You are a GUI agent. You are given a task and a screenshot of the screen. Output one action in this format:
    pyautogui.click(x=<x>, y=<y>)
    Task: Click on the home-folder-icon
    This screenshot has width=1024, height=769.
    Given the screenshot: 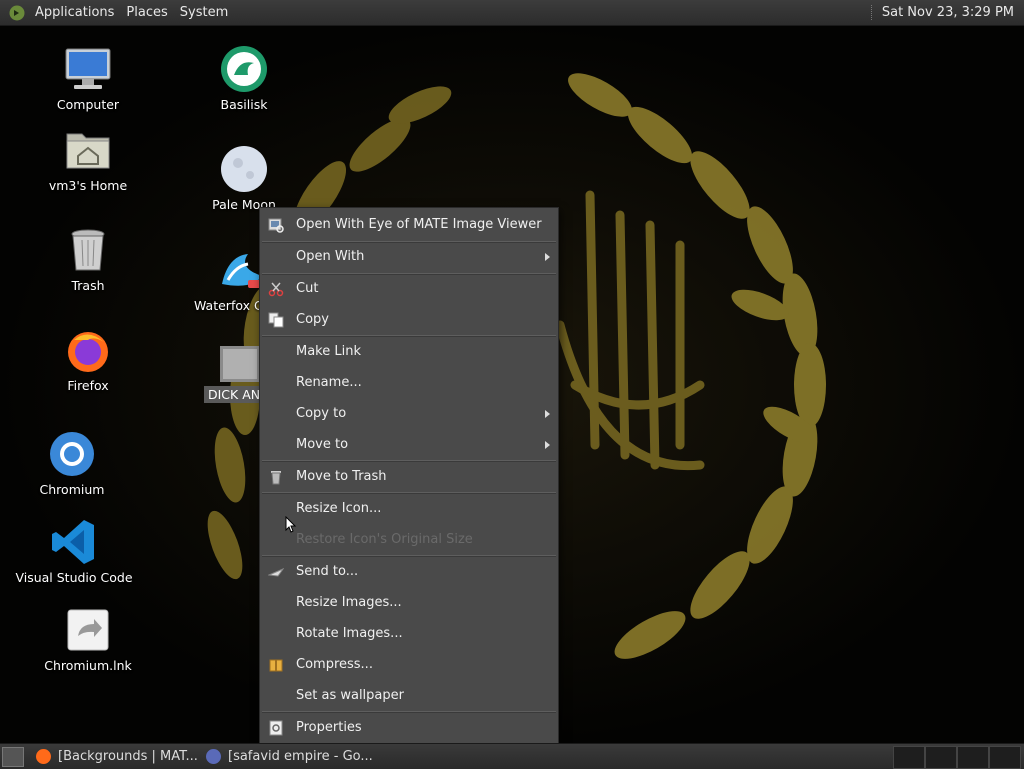 What is the action you would take?
    pyautogui.click(x=88, y=150)
    